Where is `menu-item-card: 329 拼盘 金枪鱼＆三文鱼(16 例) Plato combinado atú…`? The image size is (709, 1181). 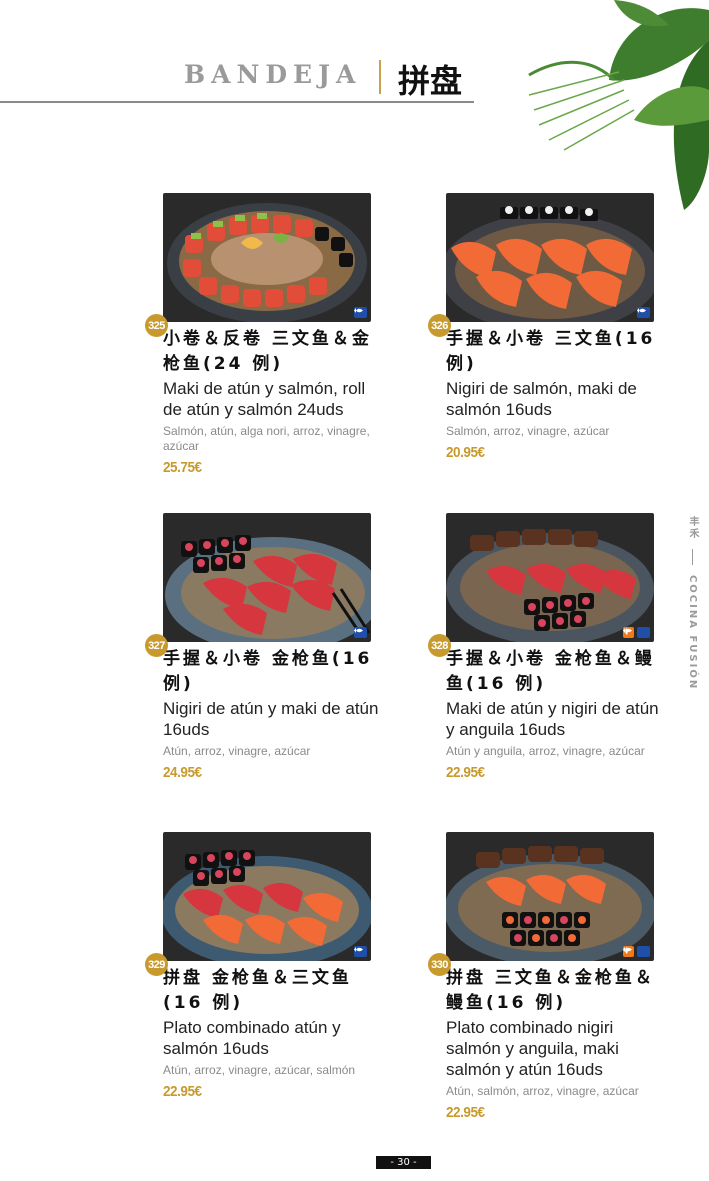 menu-item-card: 329 拼盘 金枪鱼＆三文鱼(16 例) Plato combinado atú… is located at coordinates (266, 966).